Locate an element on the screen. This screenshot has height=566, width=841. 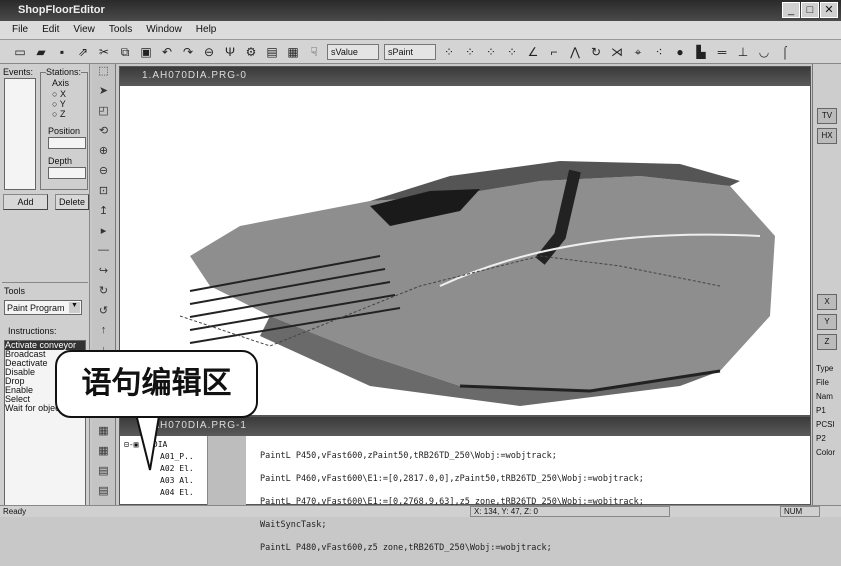
tools-select: Paint Program ▼ is located at coordinates (43, 307).